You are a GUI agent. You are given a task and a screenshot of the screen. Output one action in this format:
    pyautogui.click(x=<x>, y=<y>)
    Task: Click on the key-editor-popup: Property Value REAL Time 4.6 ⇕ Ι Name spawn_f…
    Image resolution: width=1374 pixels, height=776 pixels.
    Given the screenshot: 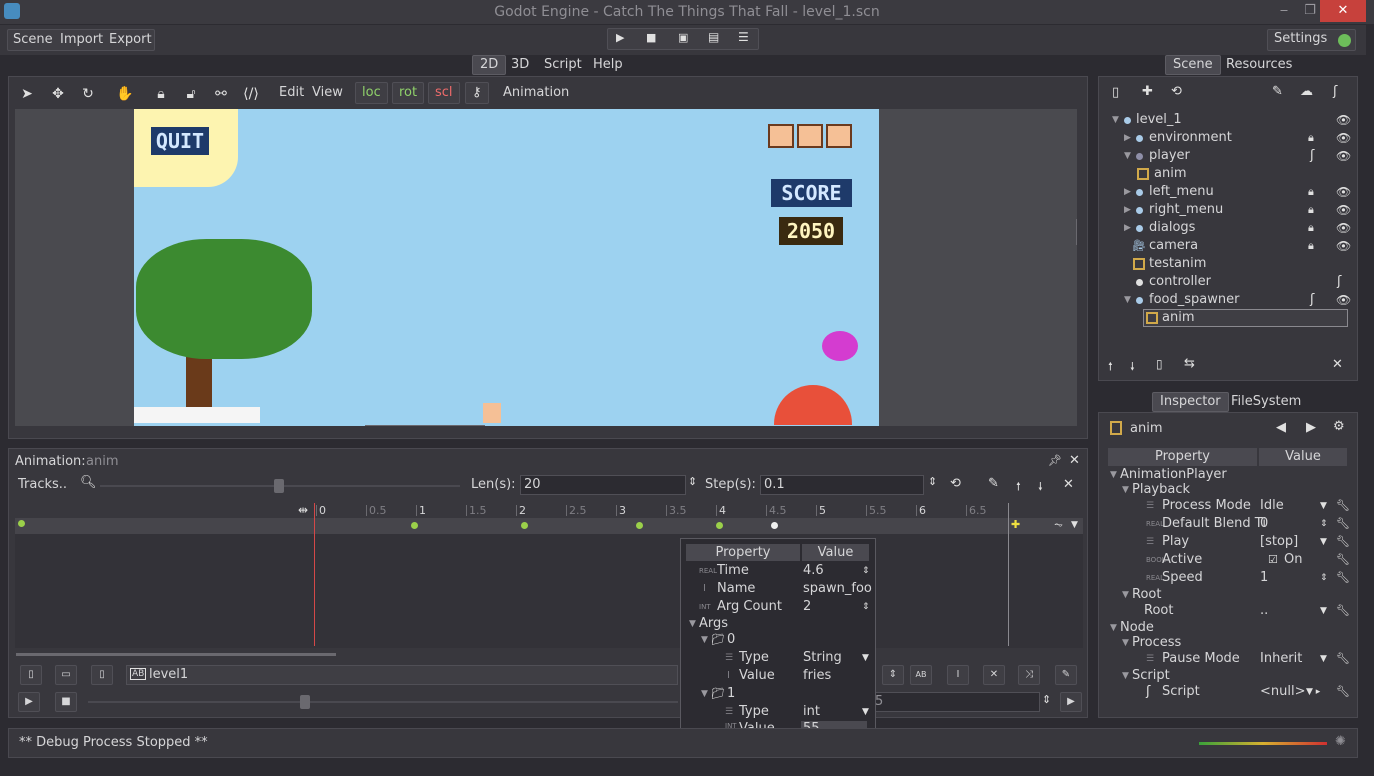 What is the action you would take?
    pyautogui.click(x=778, y=636)
    